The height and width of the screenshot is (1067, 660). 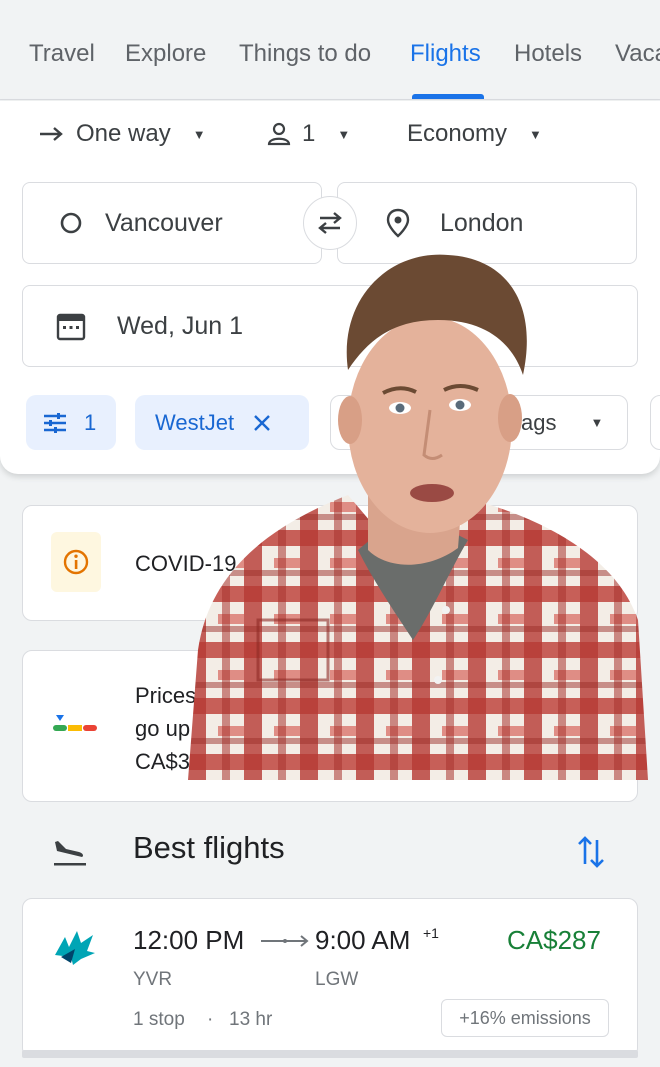 What do you see at coordinates (55, 423) in the screenshot?
I see `tune-icon` at bounding box center [55, 423].